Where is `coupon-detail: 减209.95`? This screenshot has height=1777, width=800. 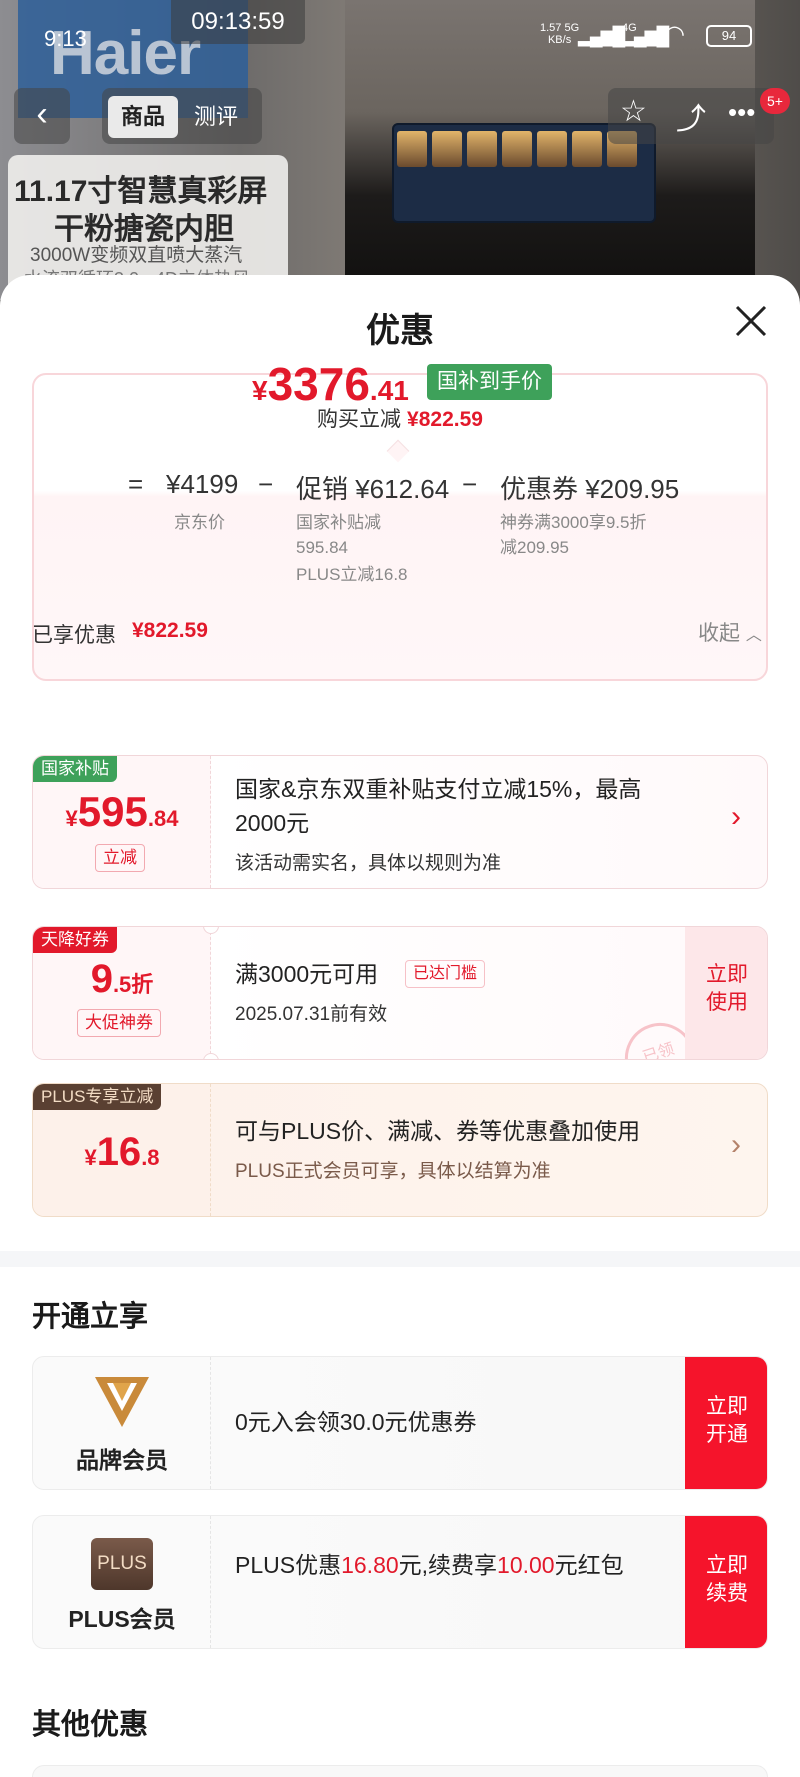
coupon-detail: 减209.95 is located at coordinates (534, 547).